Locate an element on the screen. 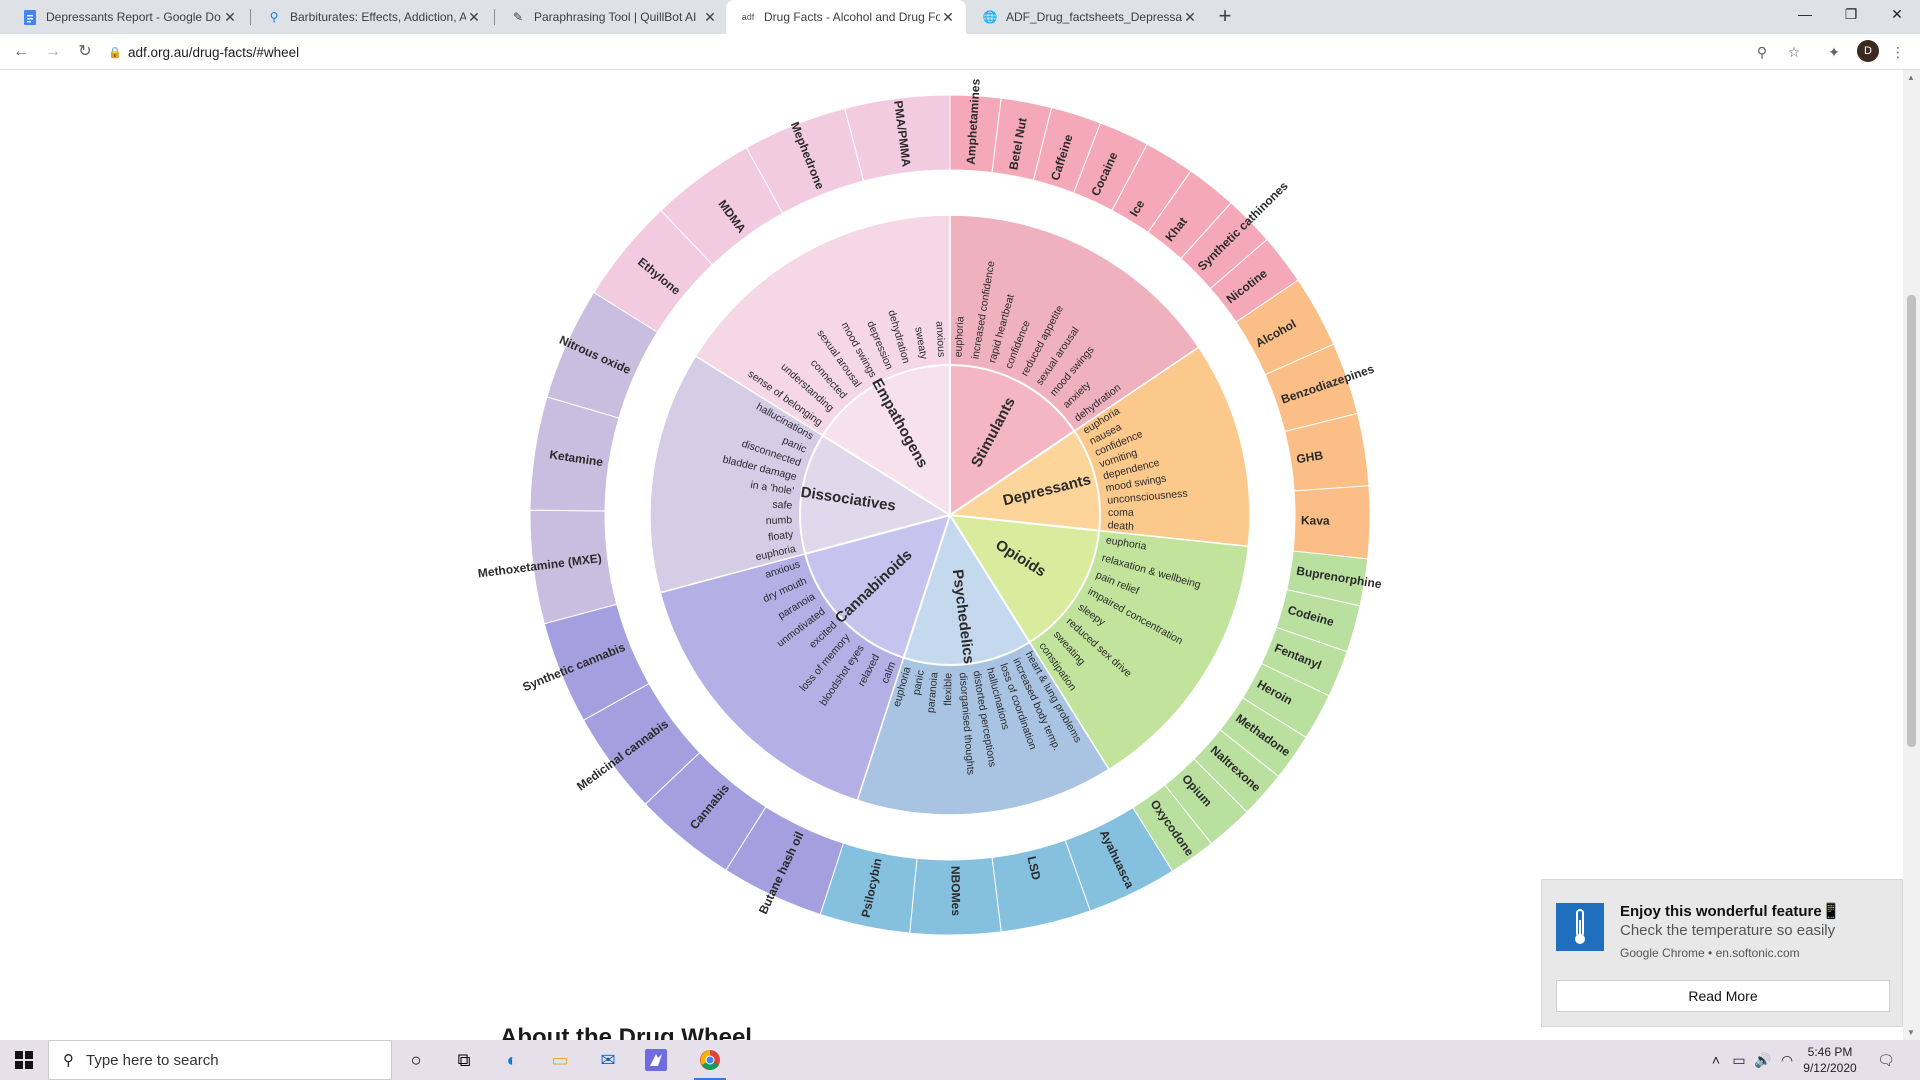 Image resolution: width=1920 pixels, height=1080 pixels. adf-icon: adf is located at coordinates (748, 17).